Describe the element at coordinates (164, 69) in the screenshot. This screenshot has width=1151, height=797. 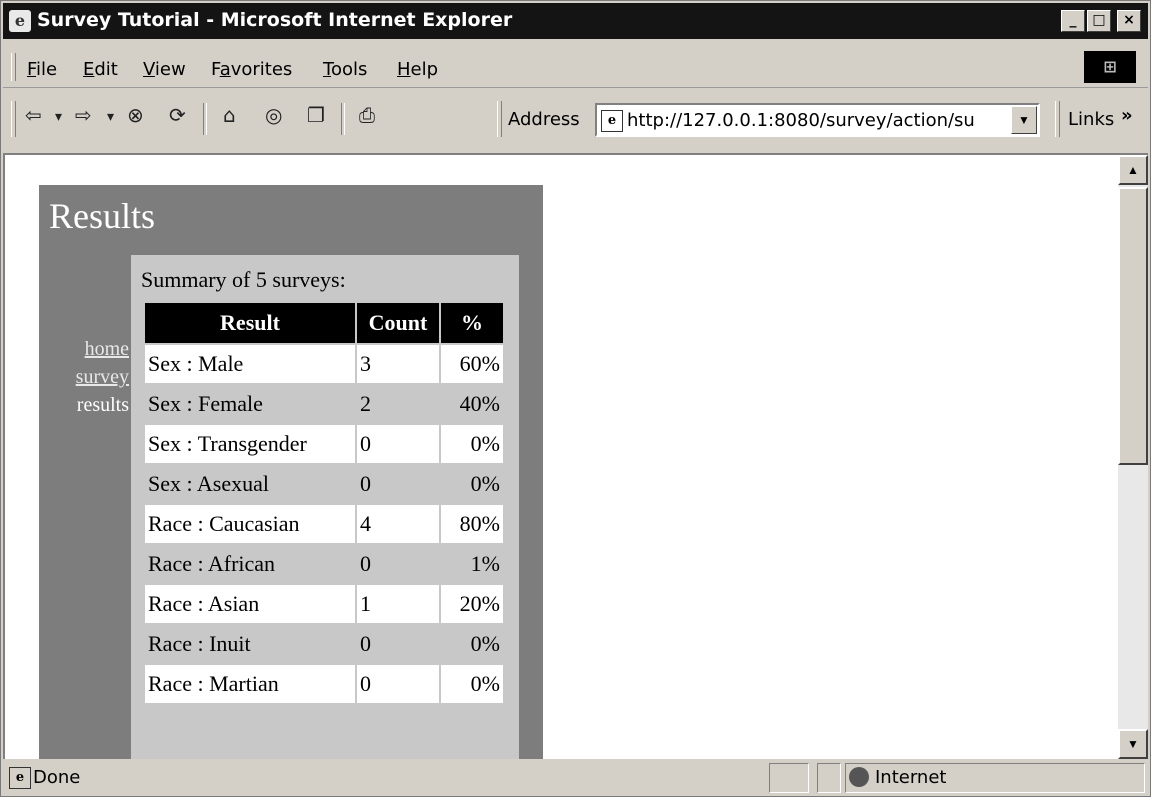
I see `menu-view: View` at that location.